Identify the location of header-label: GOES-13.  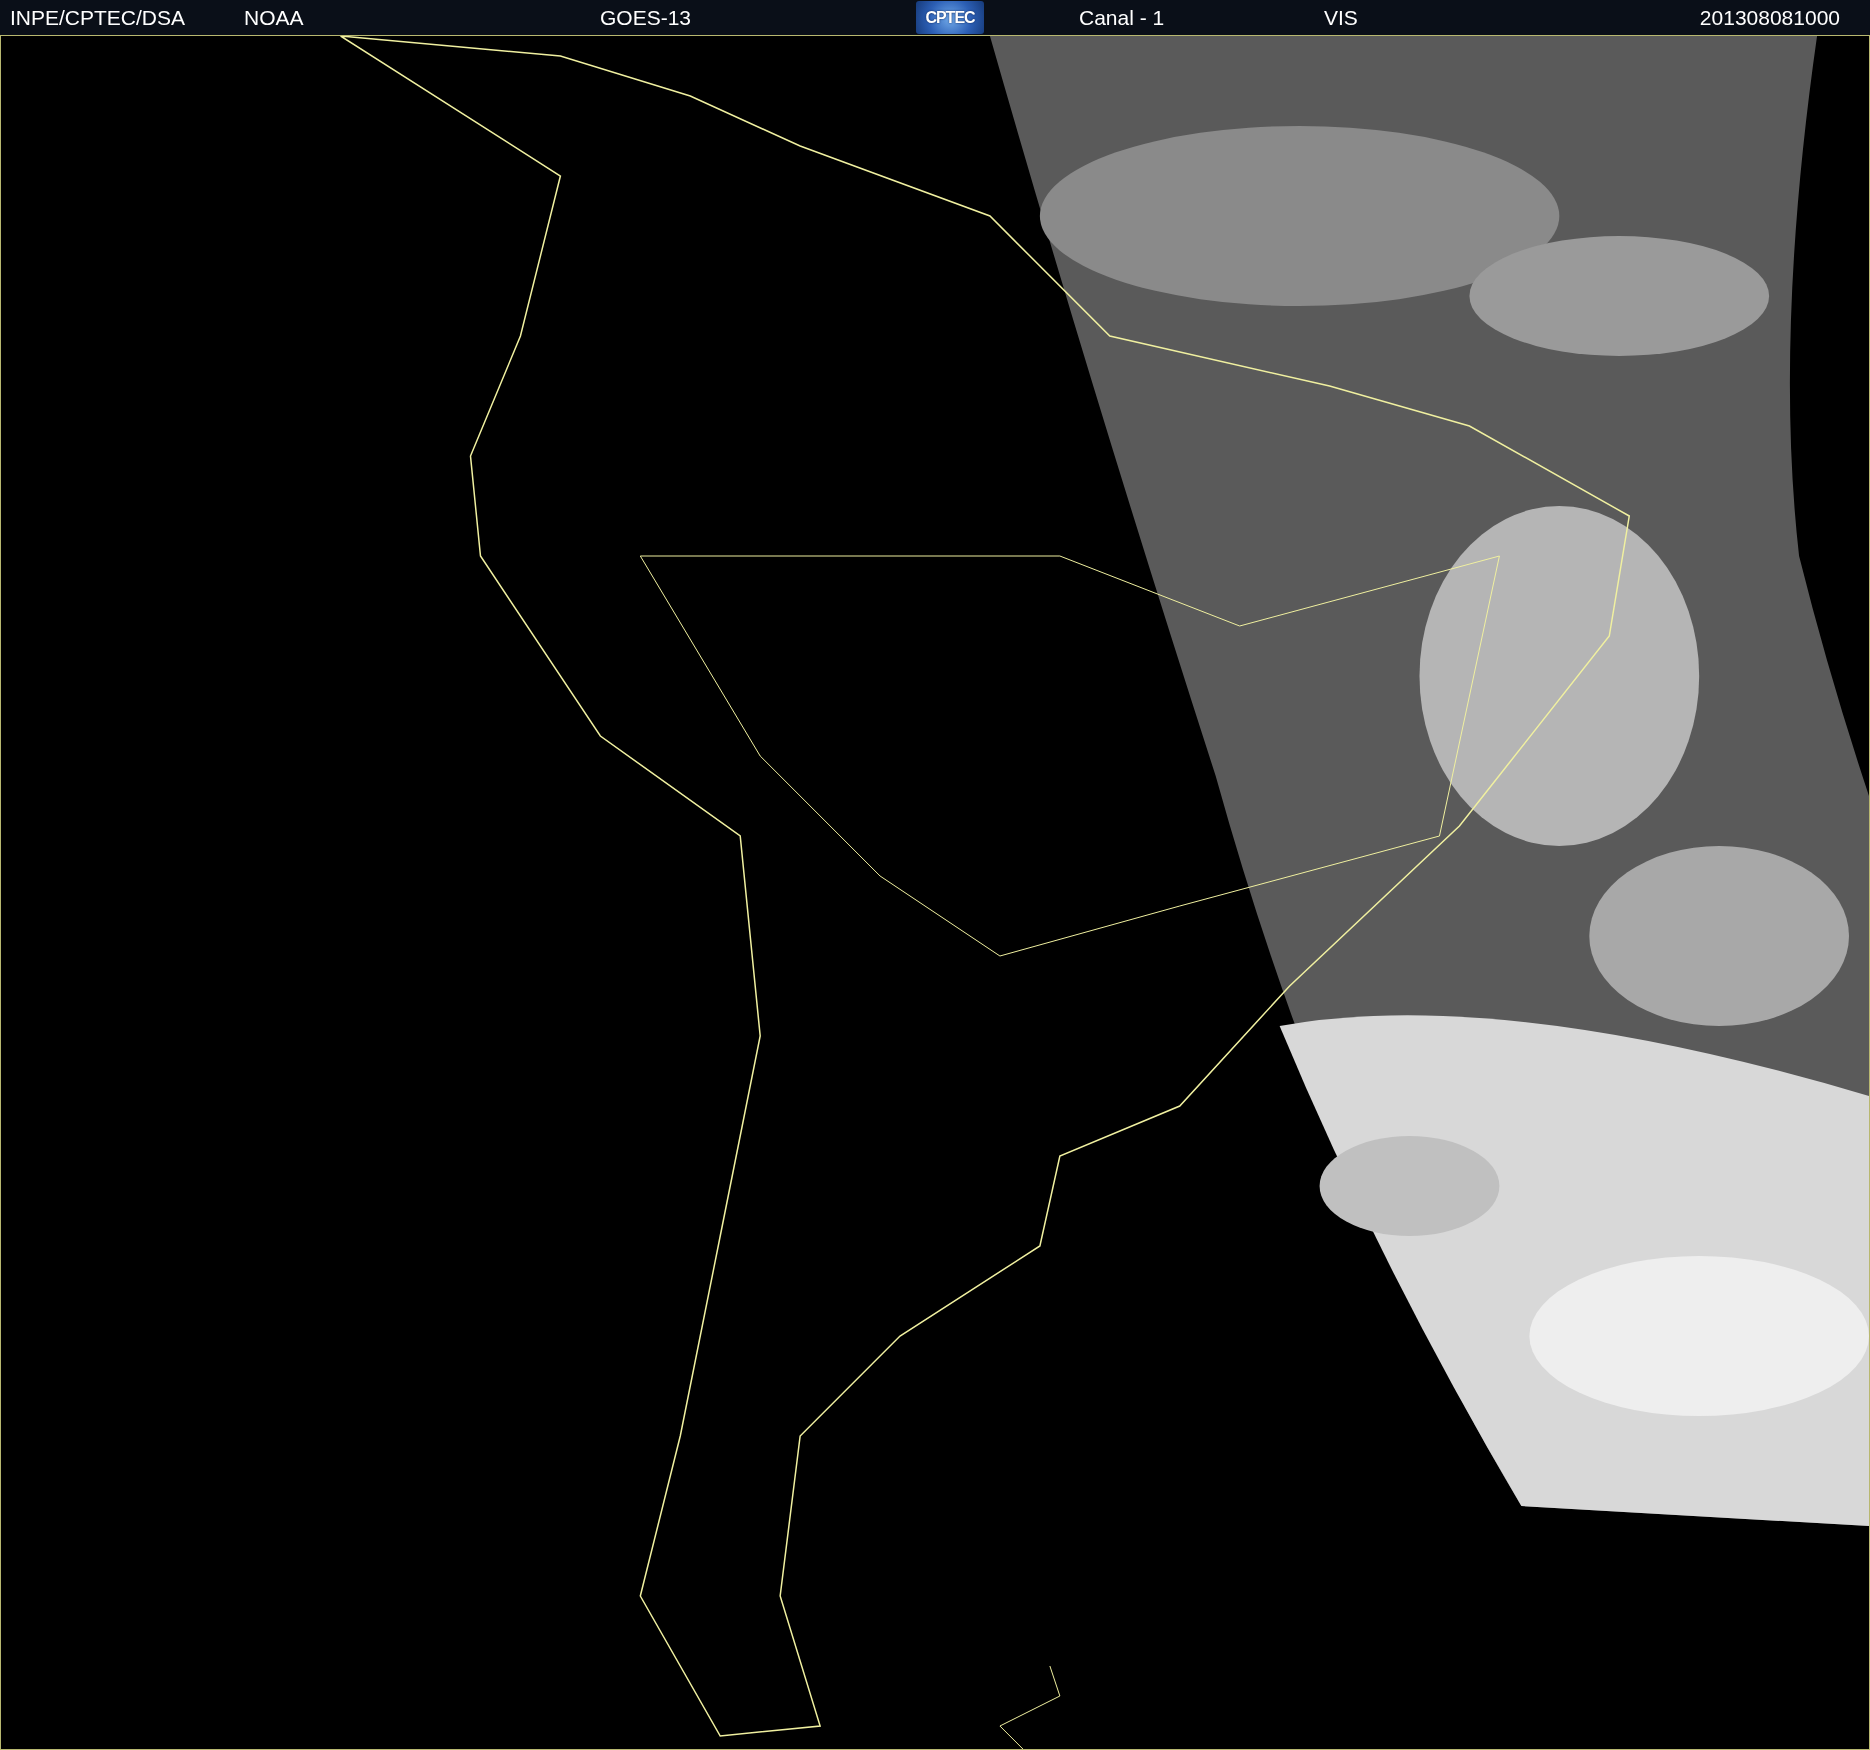
(646, 17).